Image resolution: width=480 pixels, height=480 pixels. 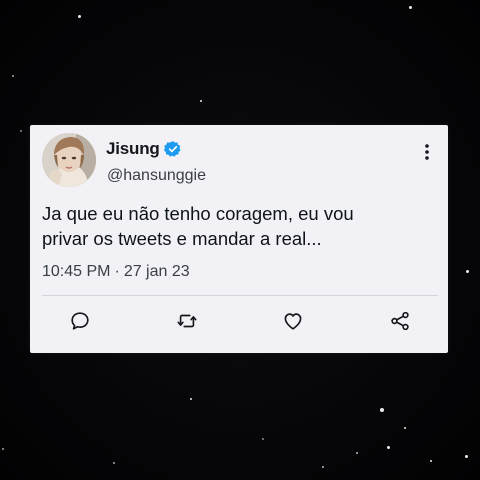 What do you see at coordinates (293, 321) in the screenshot?
I see `like-icon` at bounding box center [293, 321].